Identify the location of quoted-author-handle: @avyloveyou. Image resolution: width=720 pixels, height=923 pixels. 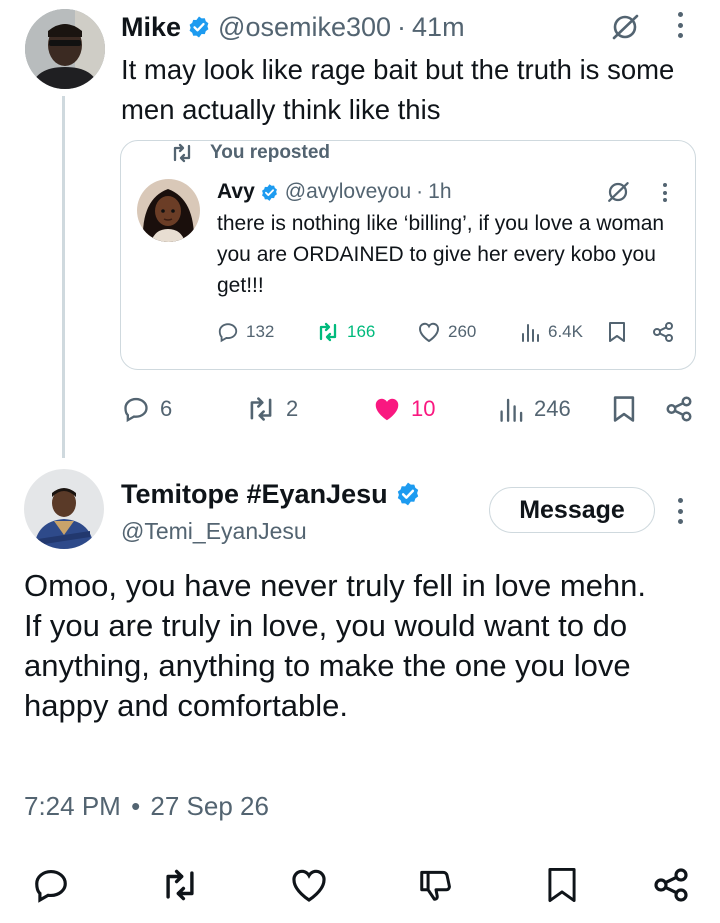
(348, 192).